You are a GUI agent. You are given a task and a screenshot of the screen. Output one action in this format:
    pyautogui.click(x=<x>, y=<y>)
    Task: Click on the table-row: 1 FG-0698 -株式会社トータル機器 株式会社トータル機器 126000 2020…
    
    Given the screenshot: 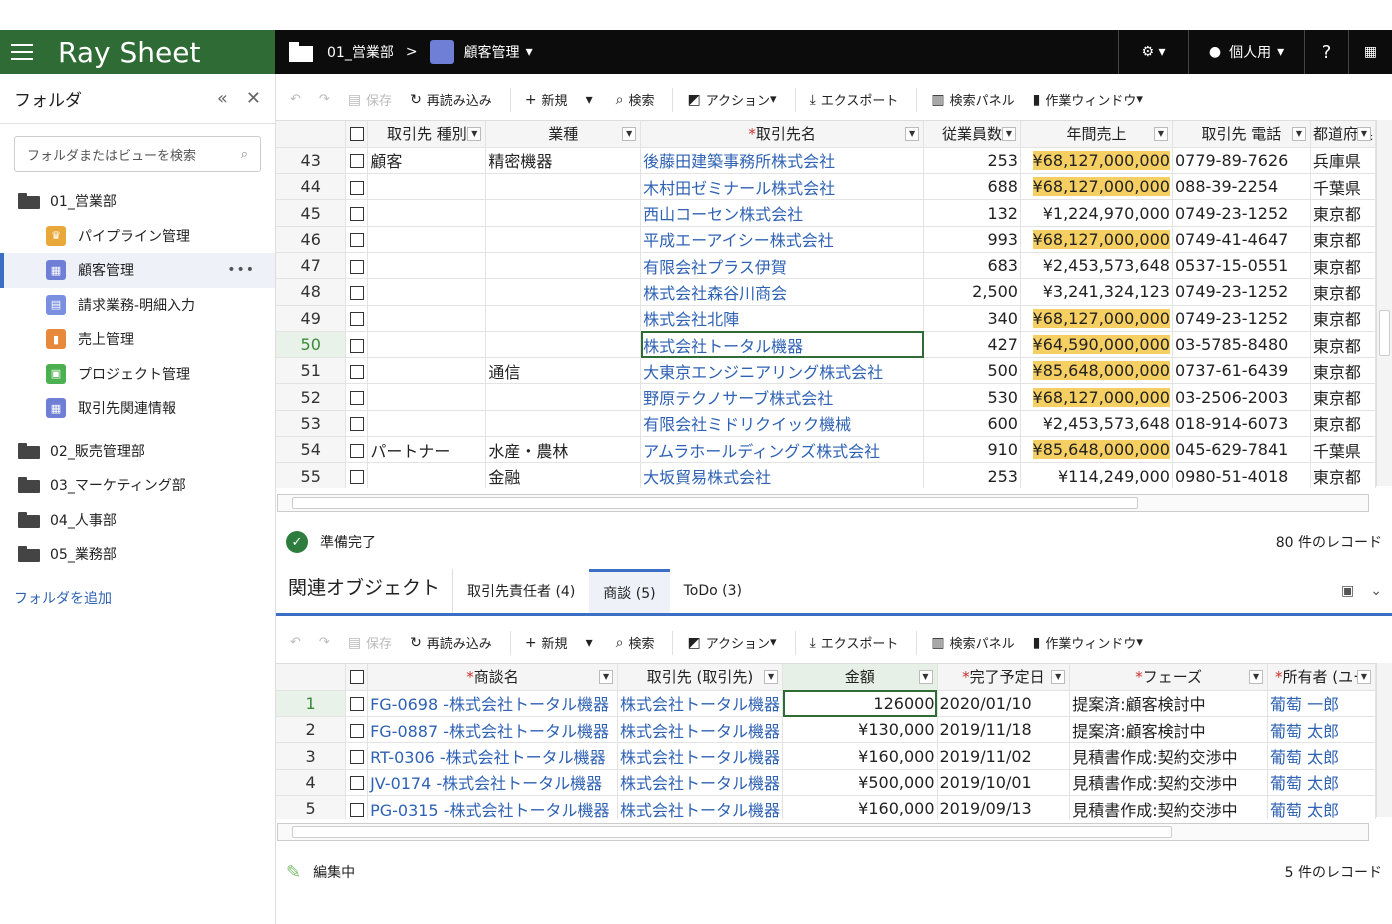 What is the action you would take?
    pyautogui.click(x=826, y=704)
    